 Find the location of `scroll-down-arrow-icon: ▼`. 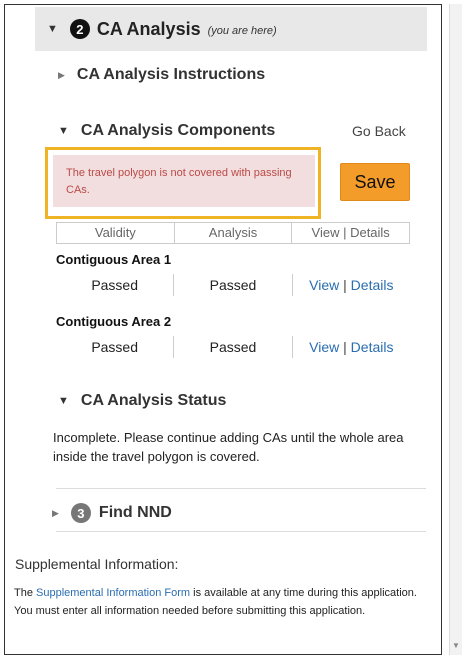

scroll-down-arrow-icon: ▼ is located at coordinates (456, 646).